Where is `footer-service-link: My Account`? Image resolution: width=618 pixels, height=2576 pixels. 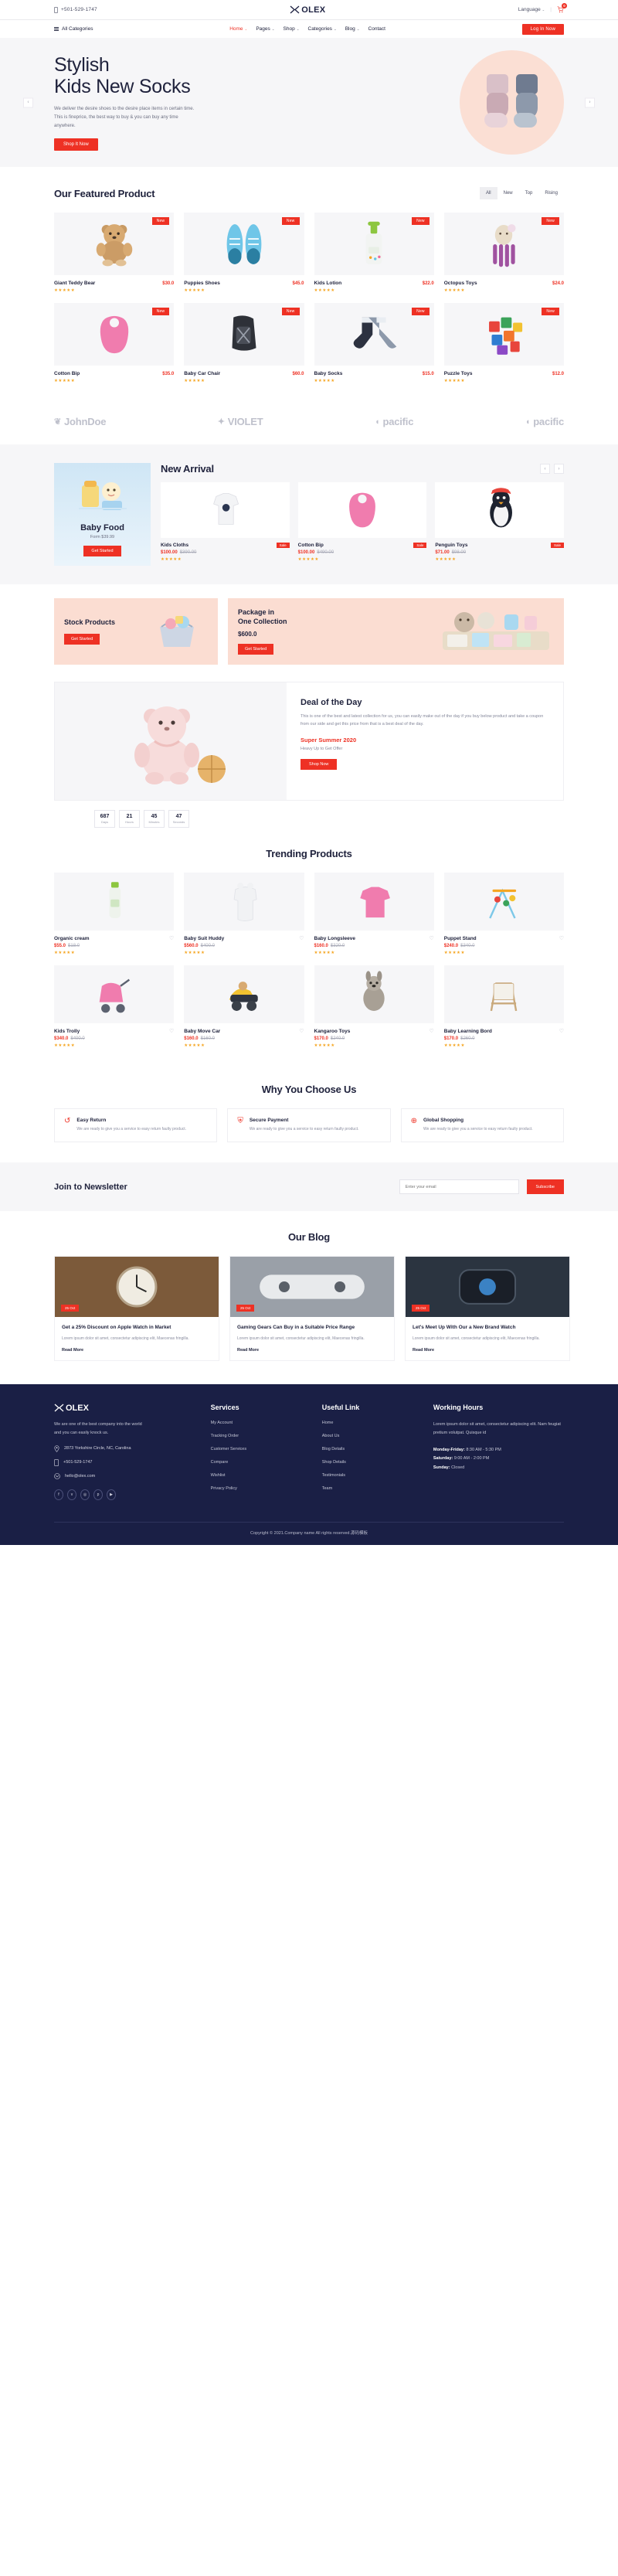
footer-service-link: My Account is located at coordinates (261, 1423).